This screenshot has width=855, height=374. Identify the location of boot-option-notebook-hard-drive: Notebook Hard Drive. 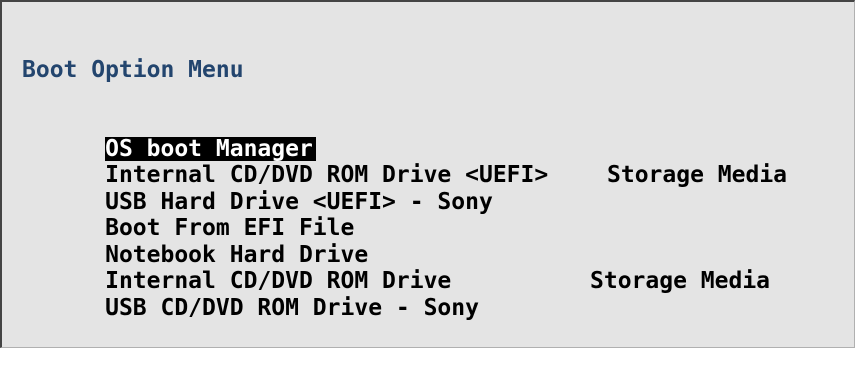
(437, 241).